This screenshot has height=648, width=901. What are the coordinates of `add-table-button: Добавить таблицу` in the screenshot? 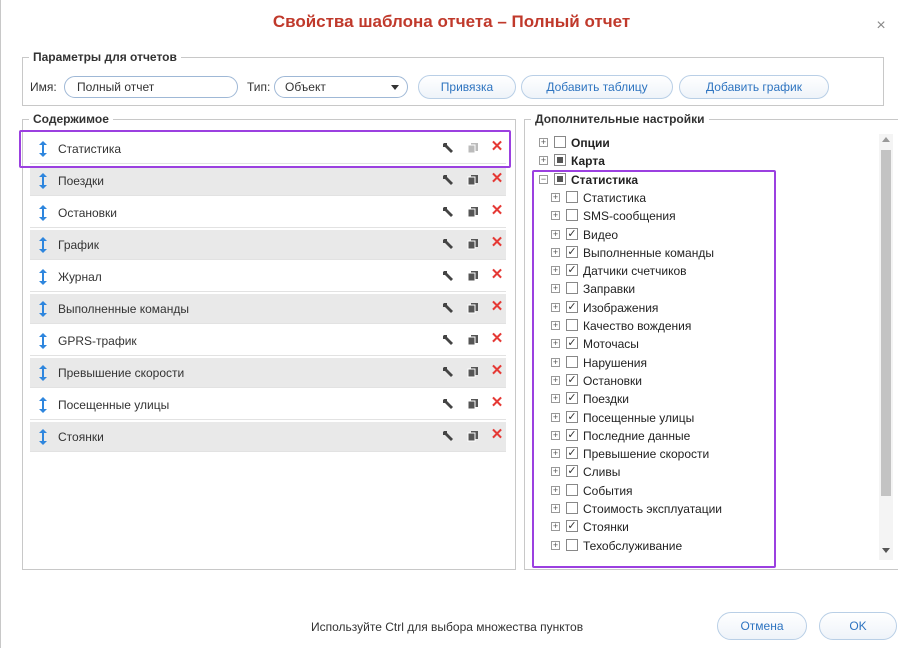 It's located at (597, 87).